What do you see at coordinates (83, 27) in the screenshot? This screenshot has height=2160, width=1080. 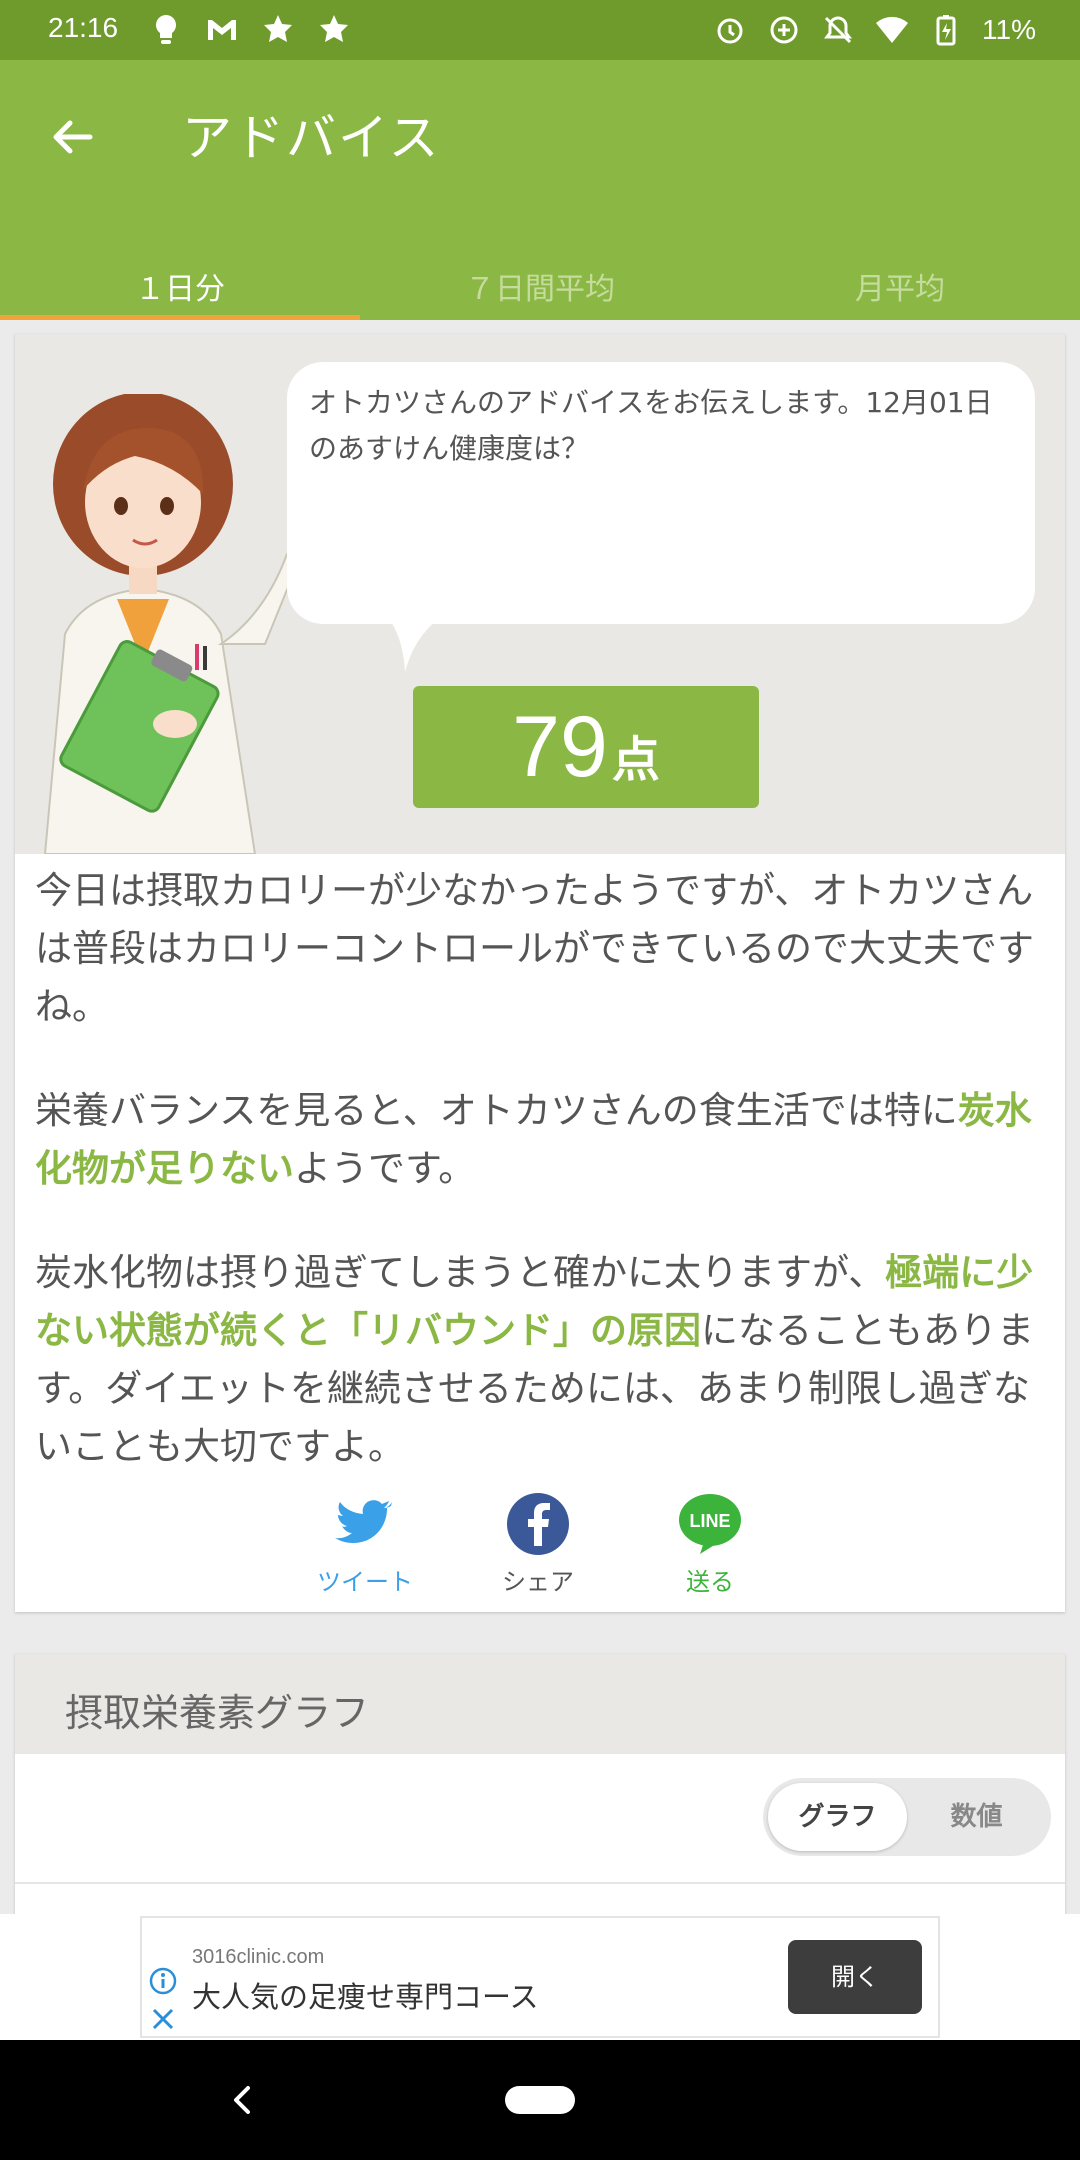 I see `status-time: 21:16` at bounding box center [83, 27].